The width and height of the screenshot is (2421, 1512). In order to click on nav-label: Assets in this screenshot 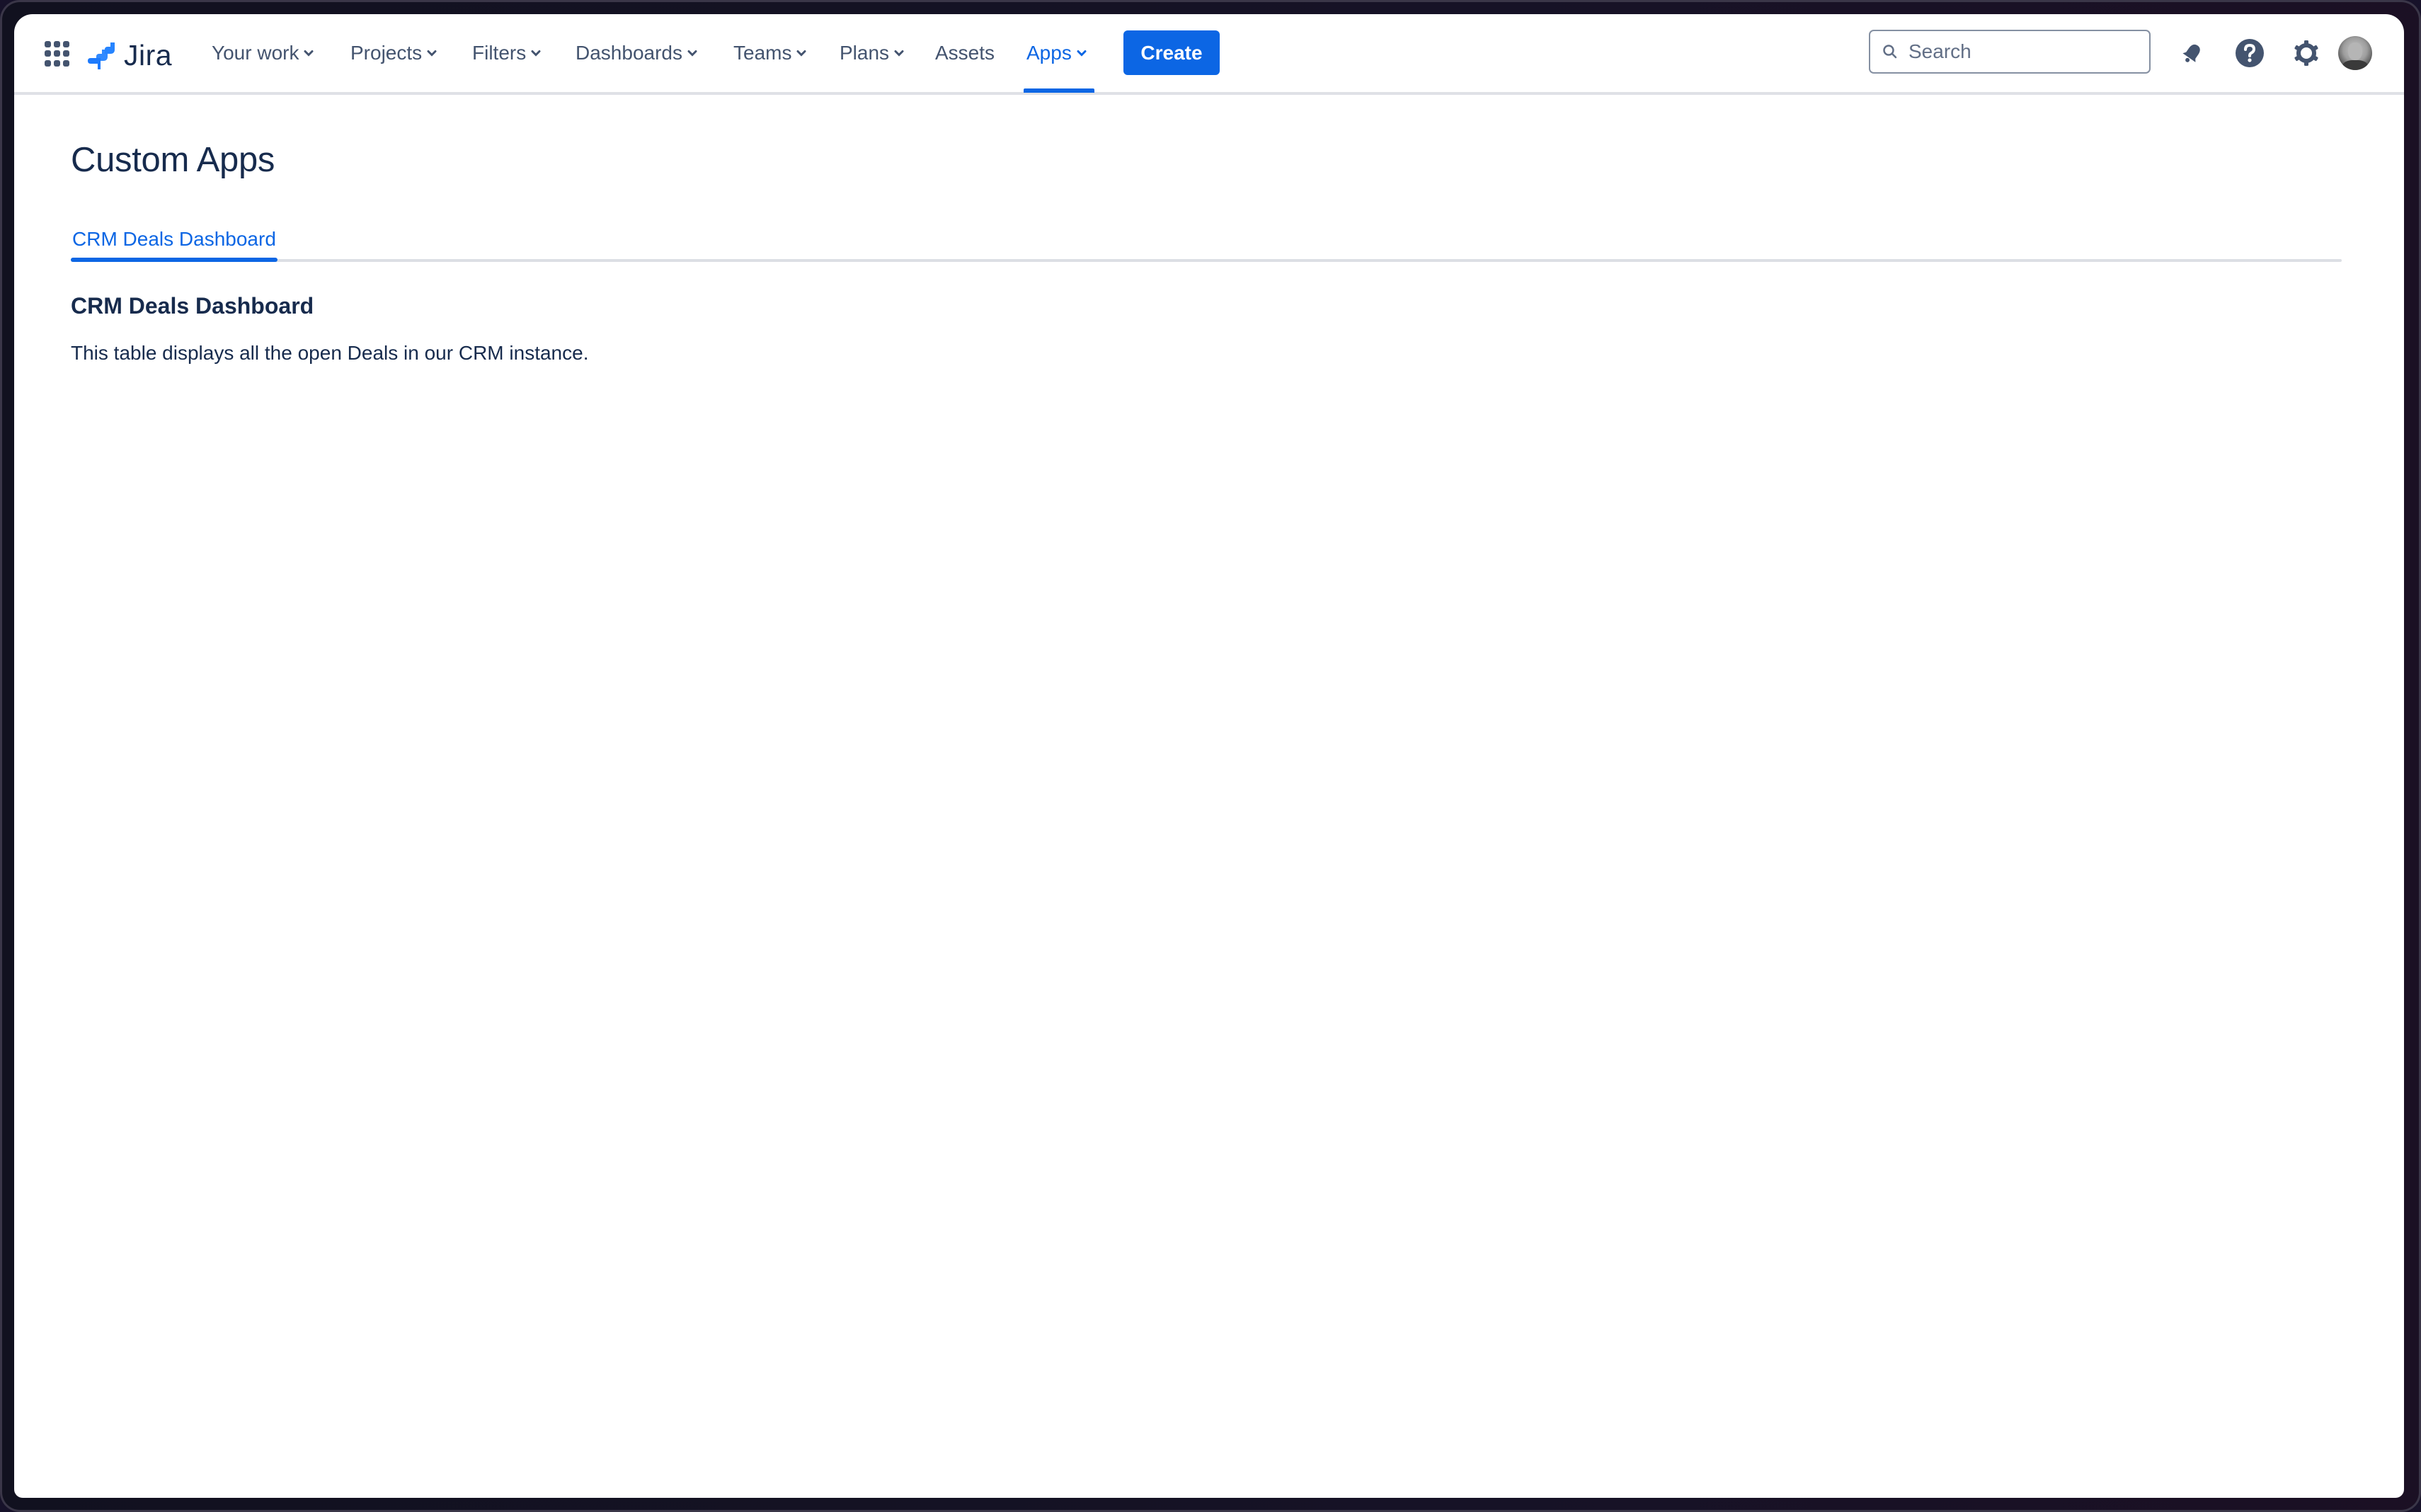, I will do `click(965, 53)`.